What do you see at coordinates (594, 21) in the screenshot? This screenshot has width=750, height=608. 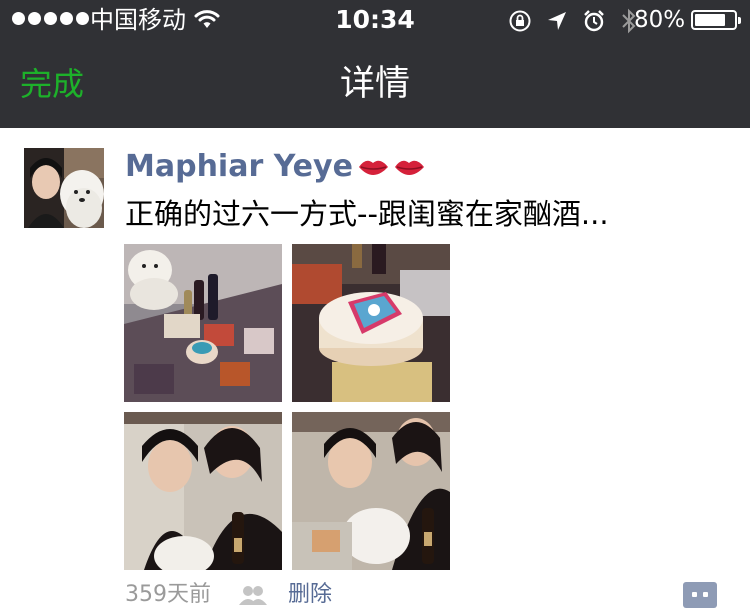 I see `alarm-icon` at bounding box center [594, 21].